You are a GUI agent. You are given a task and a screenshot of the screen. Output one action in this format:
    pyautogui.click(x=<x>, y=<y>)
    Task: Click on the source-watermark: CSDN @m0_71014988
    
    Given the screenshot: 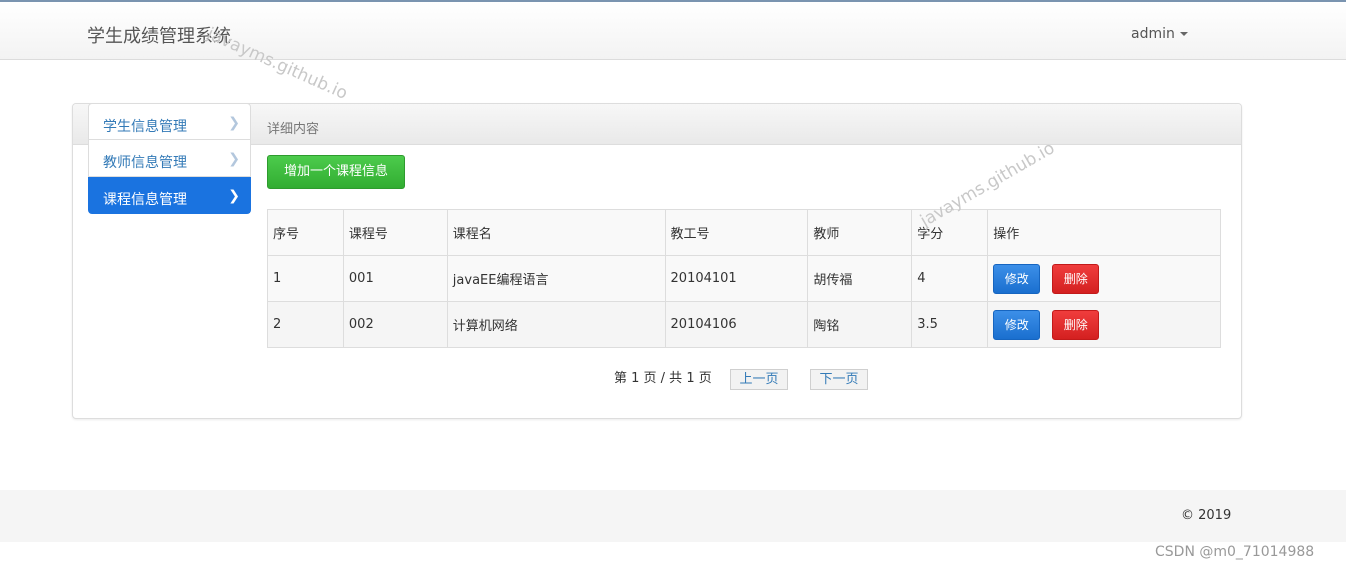 What is the action you would take?
    pyautogui.click(x=1235, y=552)
    